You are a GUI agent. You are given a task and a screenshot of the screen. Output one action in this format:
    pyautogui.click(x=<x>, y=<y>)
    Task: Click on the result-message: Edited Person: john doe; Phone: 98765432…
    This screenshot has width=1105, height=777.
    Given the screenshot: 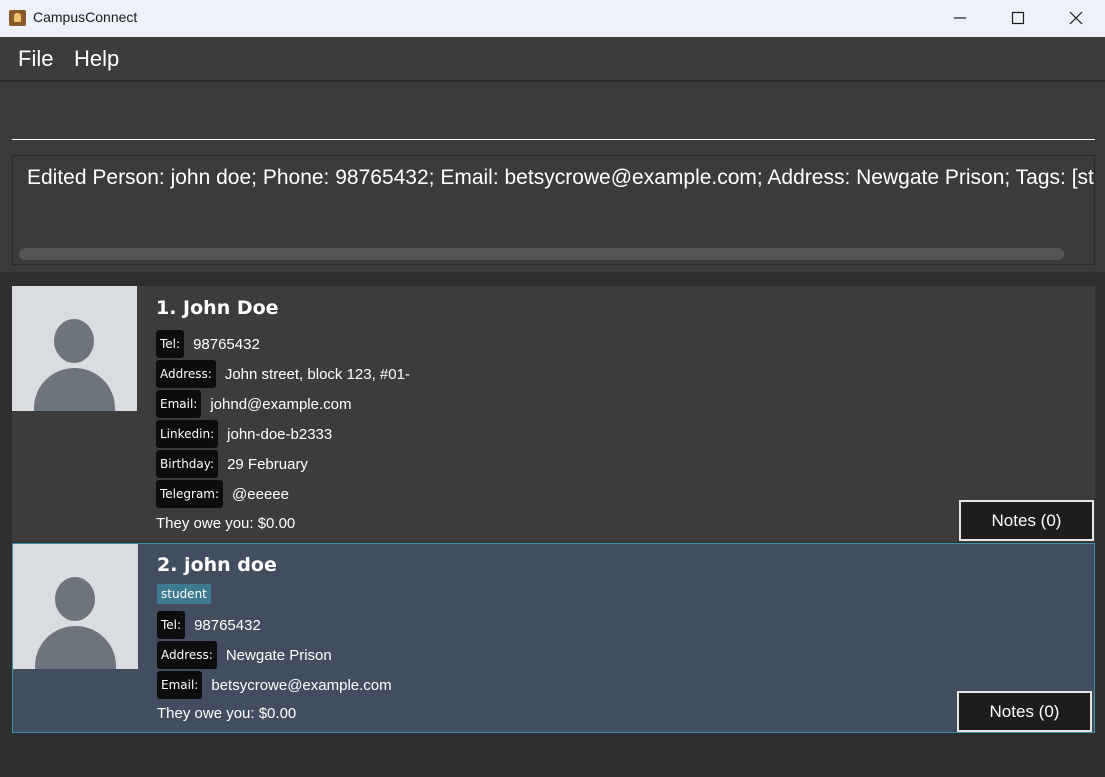 What is the action you would take?
    pyautogui.click(x=561, y=177)
    